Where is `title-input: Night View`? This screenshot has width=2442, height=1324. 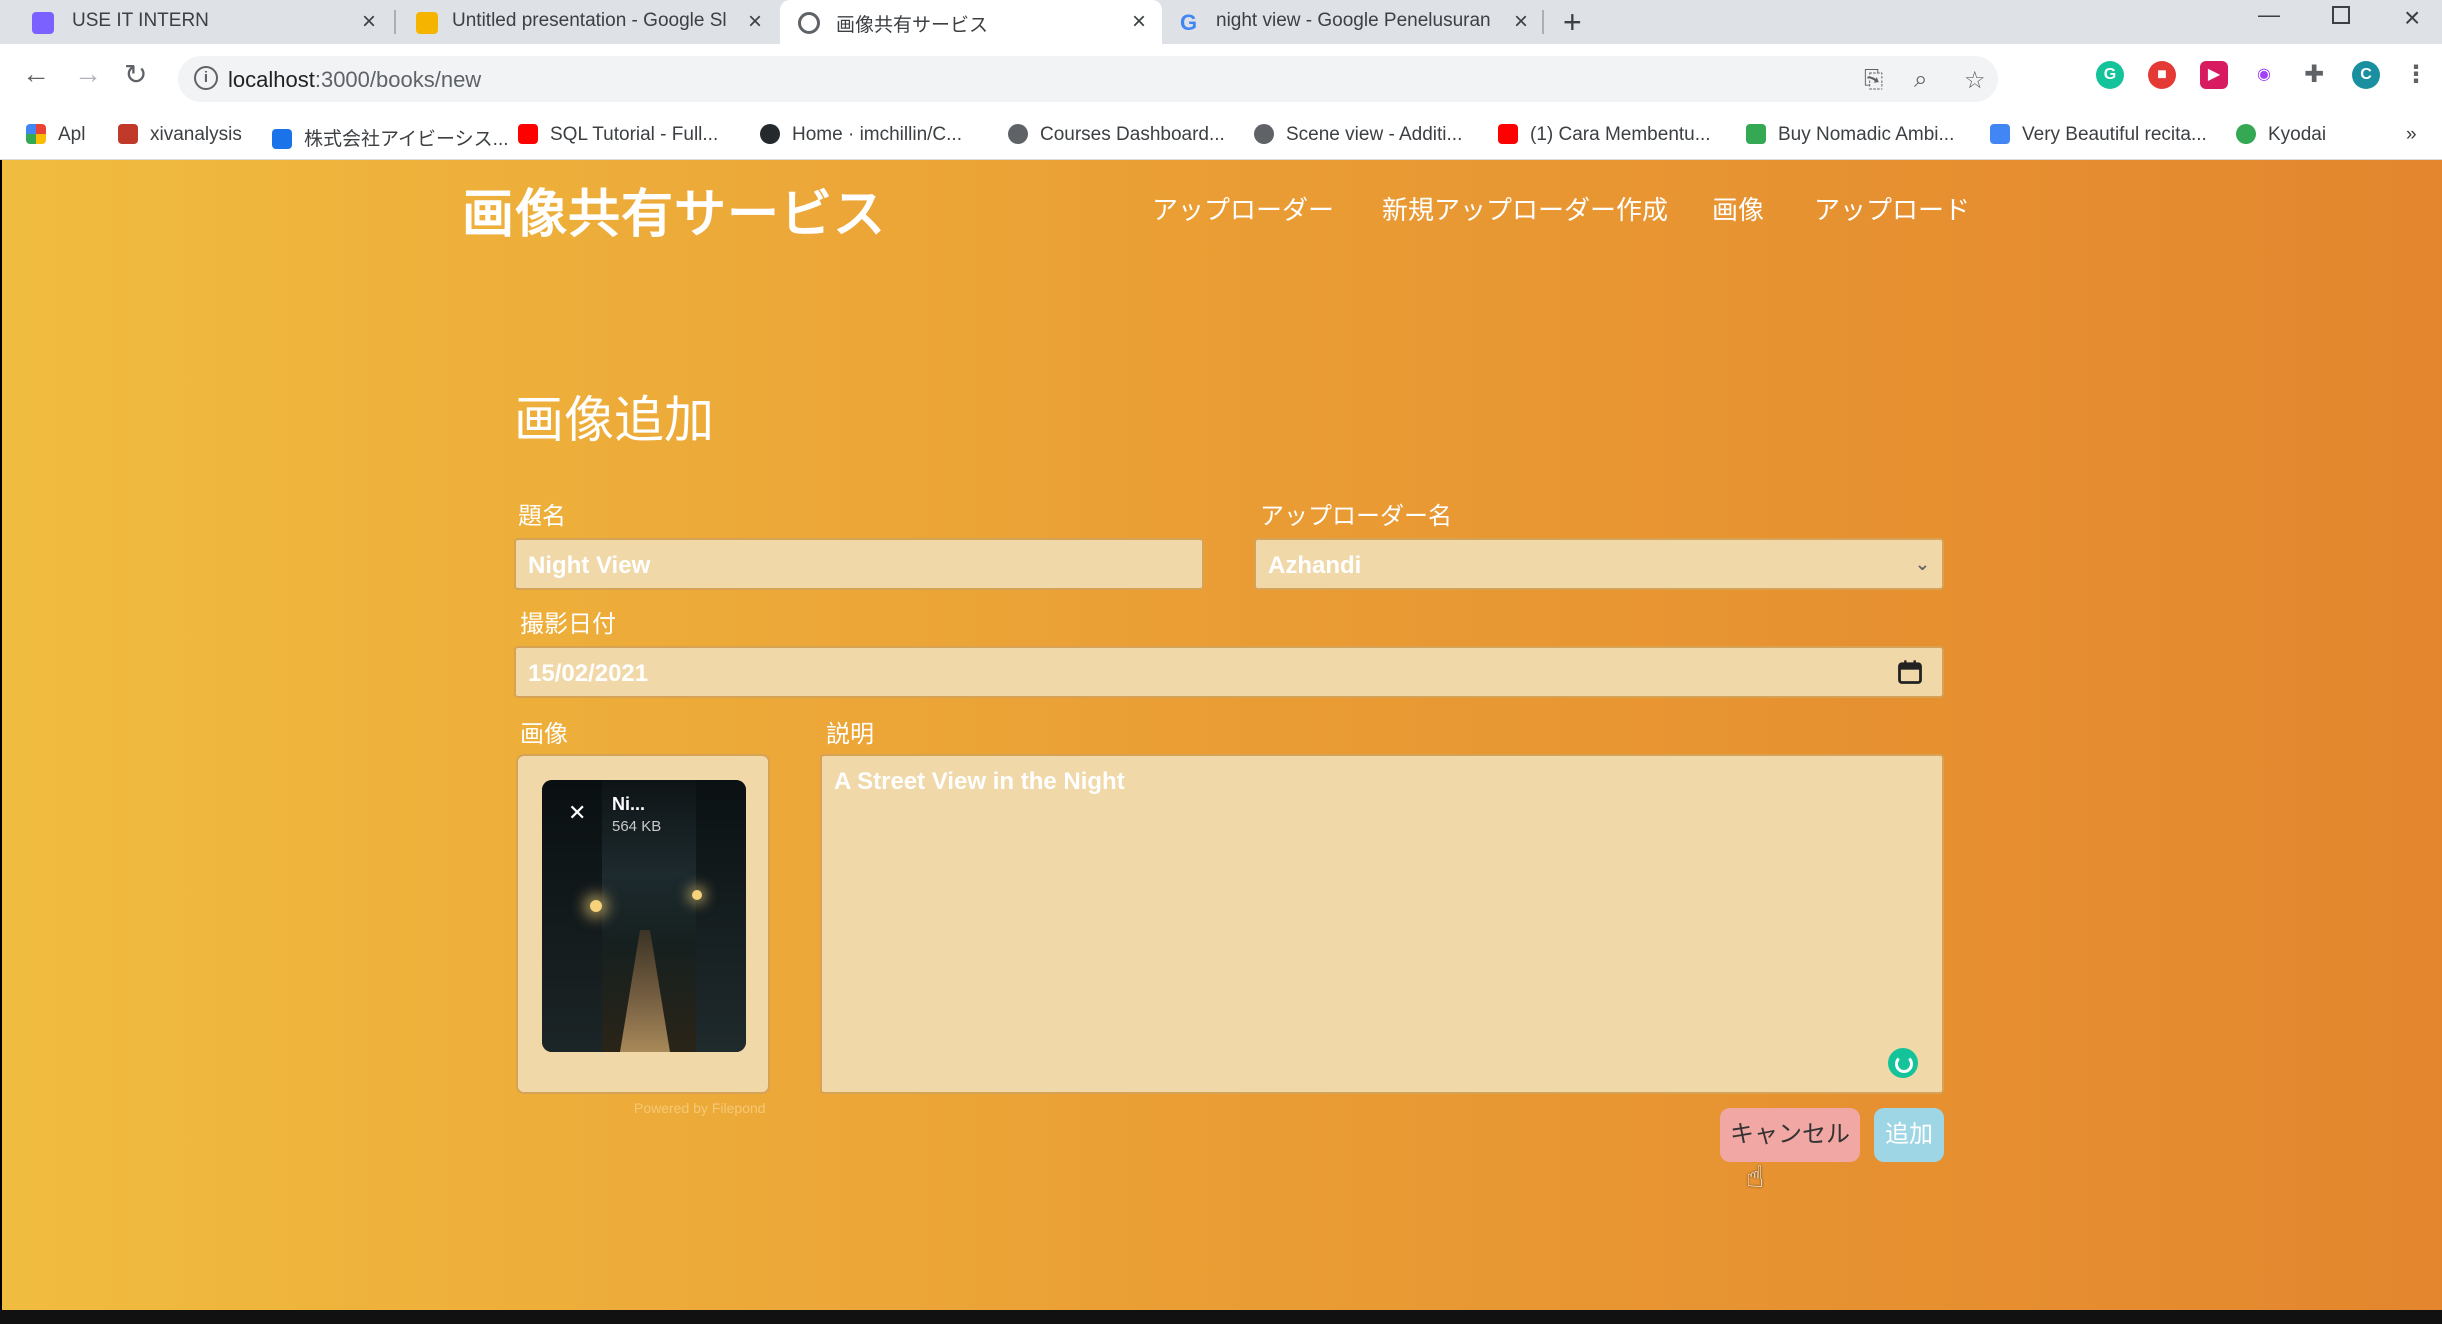 title-input: Night View is located at coordinates (859, 564).